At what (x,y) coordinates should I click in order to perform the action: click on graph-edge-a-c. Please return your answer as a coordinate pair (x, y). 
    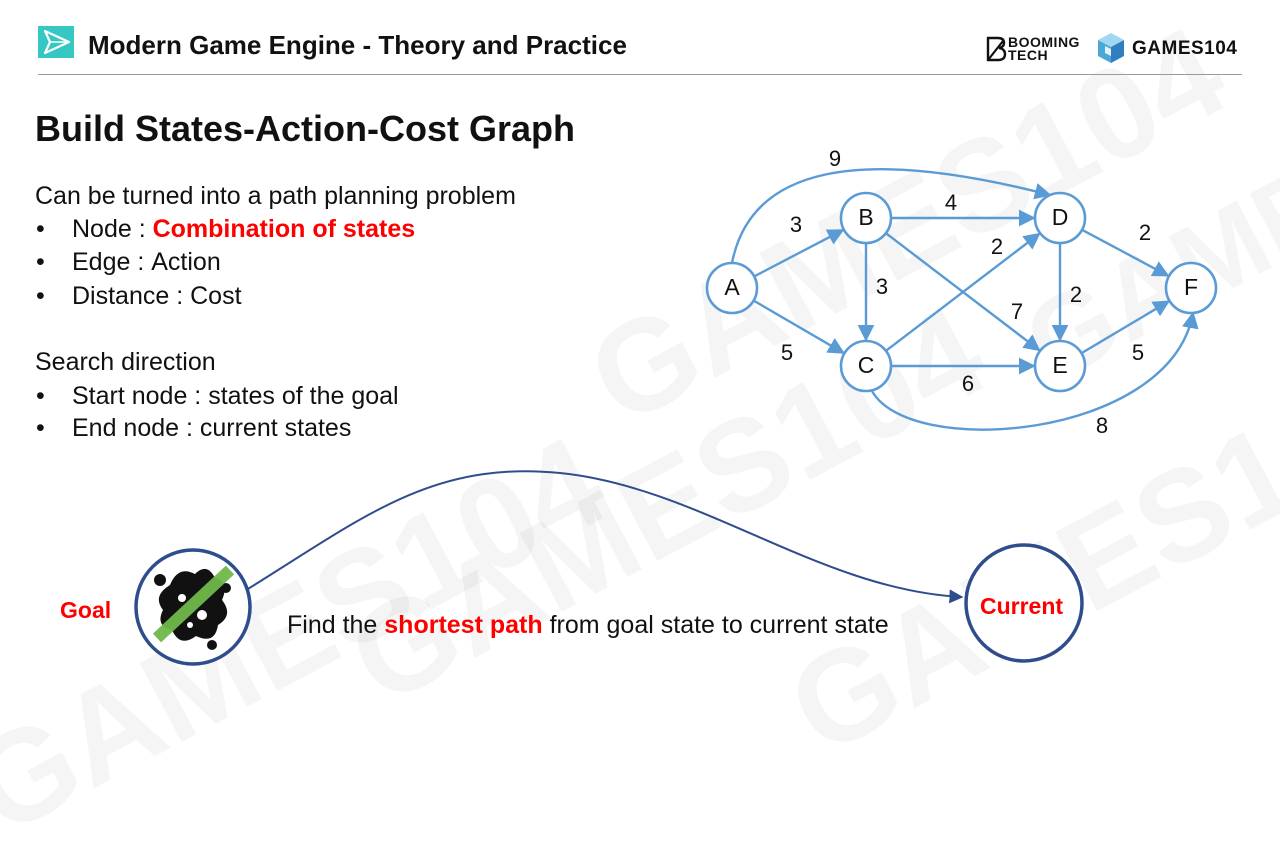
    Looking at the image, I should click on (799, 326).